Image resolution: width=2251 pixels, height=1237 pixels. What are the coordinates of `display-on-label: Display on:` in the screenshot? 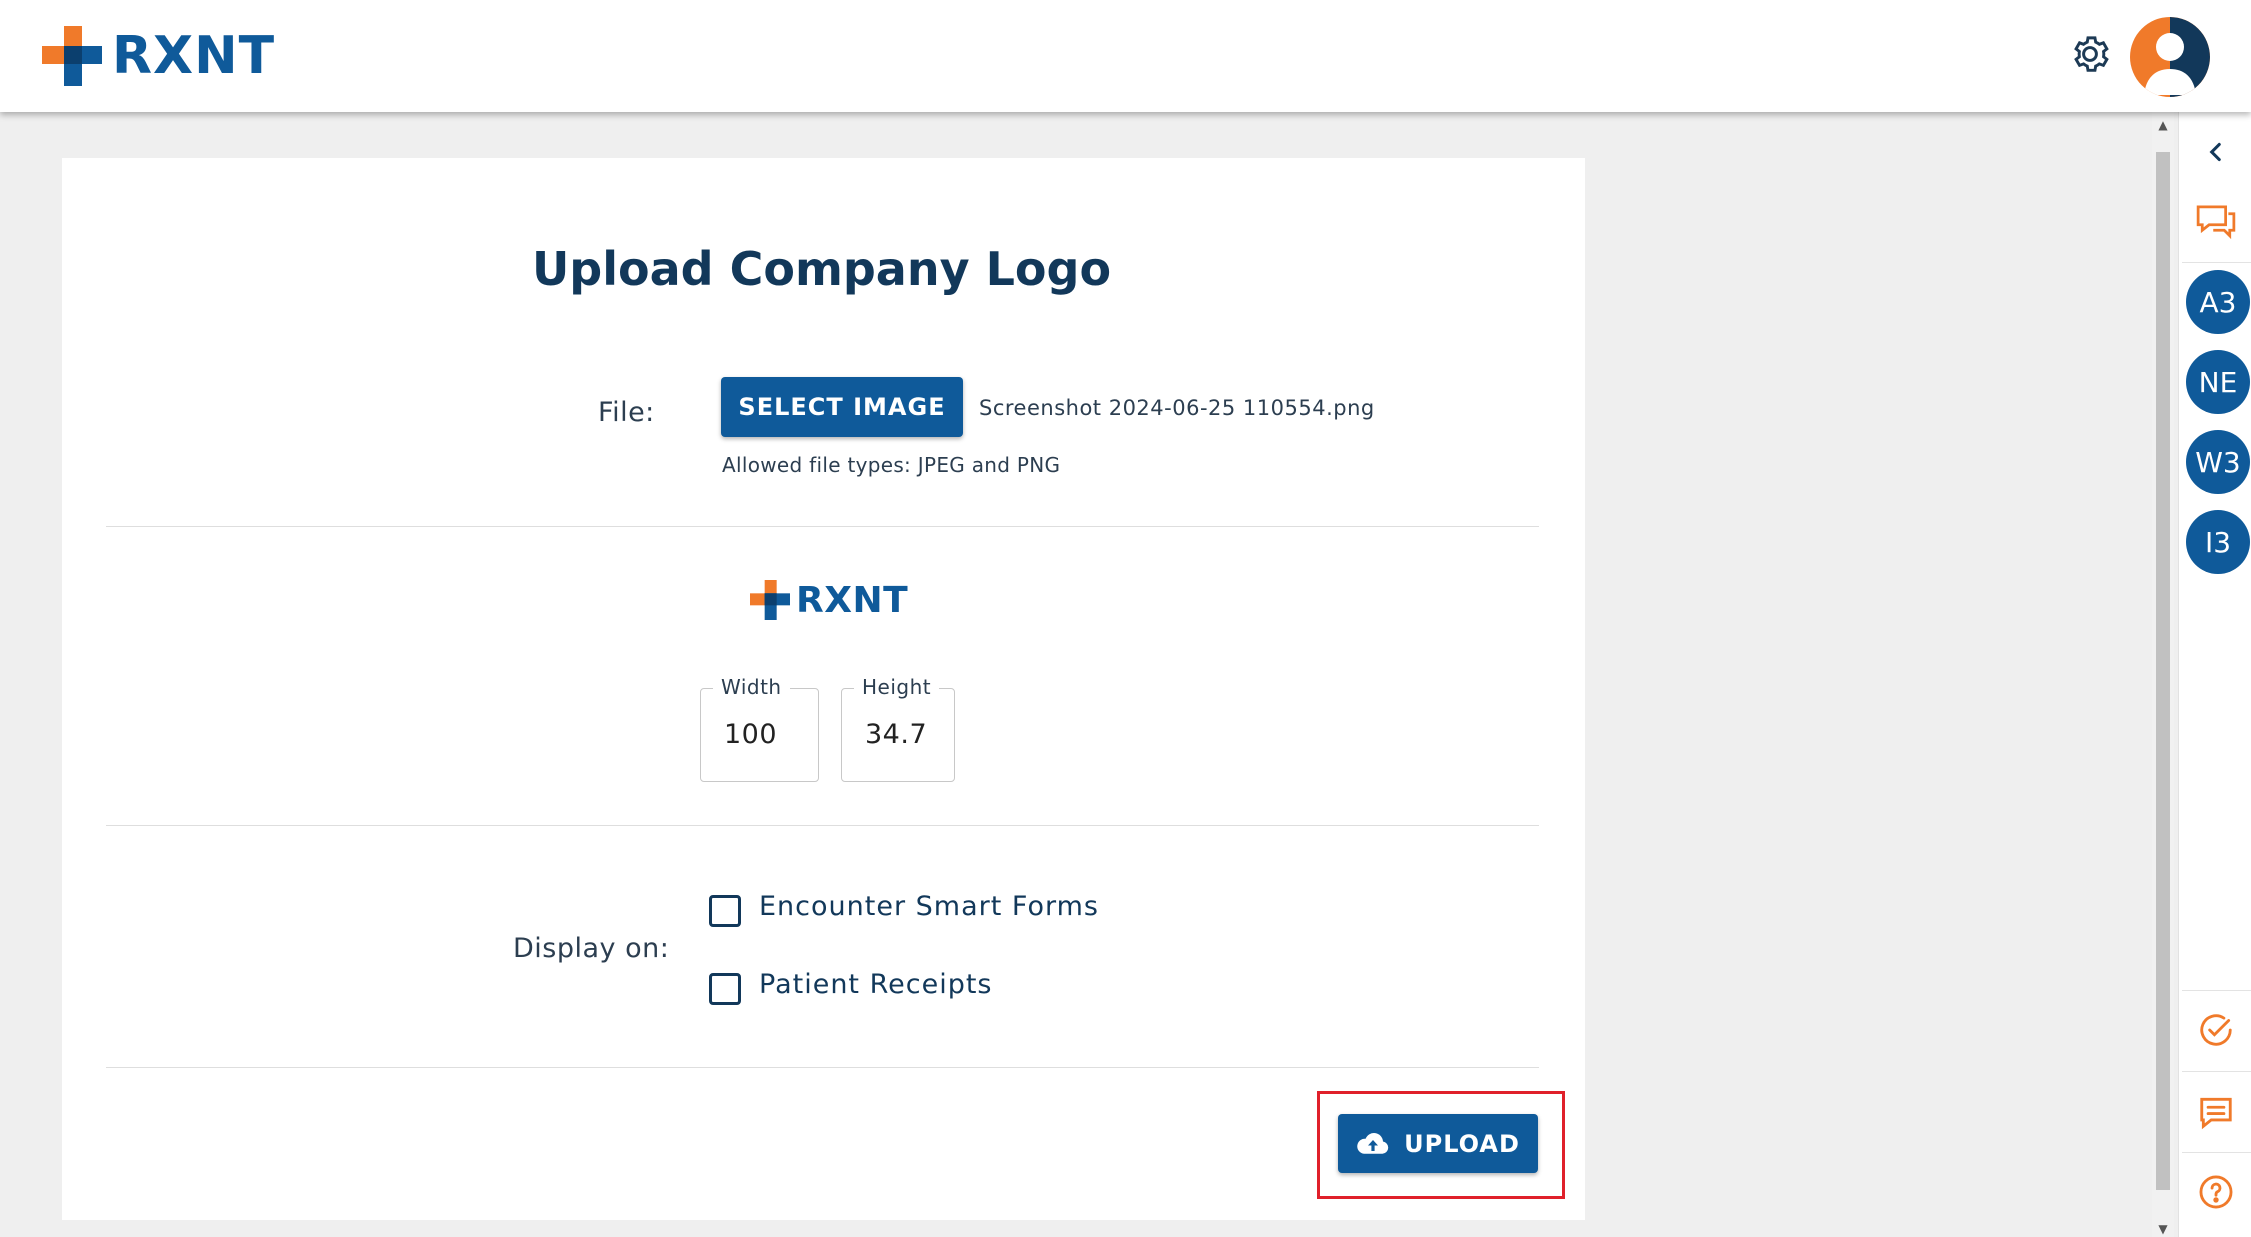 It's located at (591, 948).